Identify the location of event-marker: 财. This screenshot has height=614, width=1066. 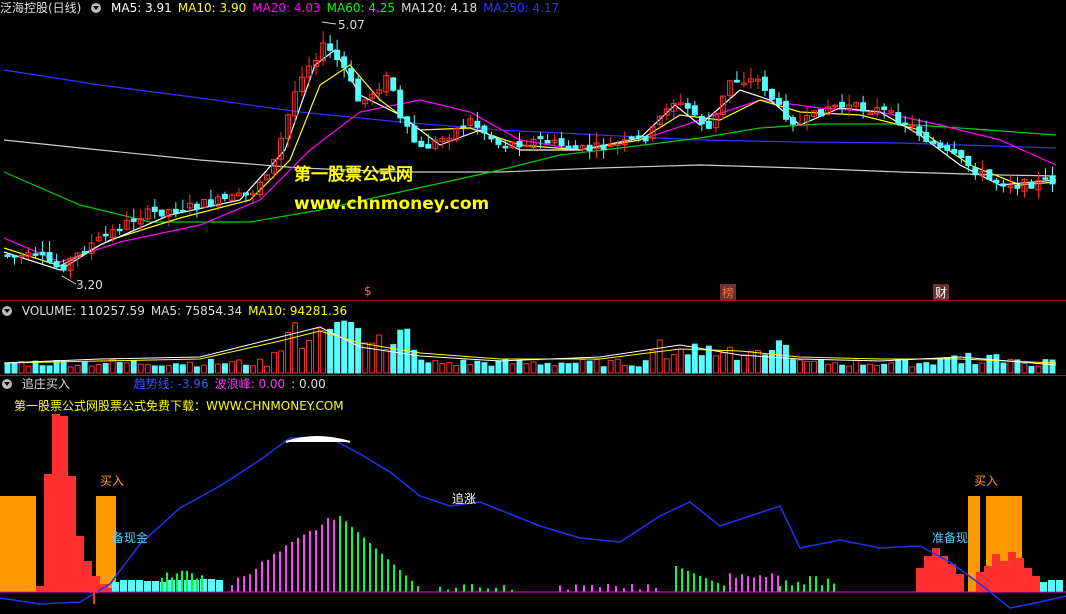
(941, 292).